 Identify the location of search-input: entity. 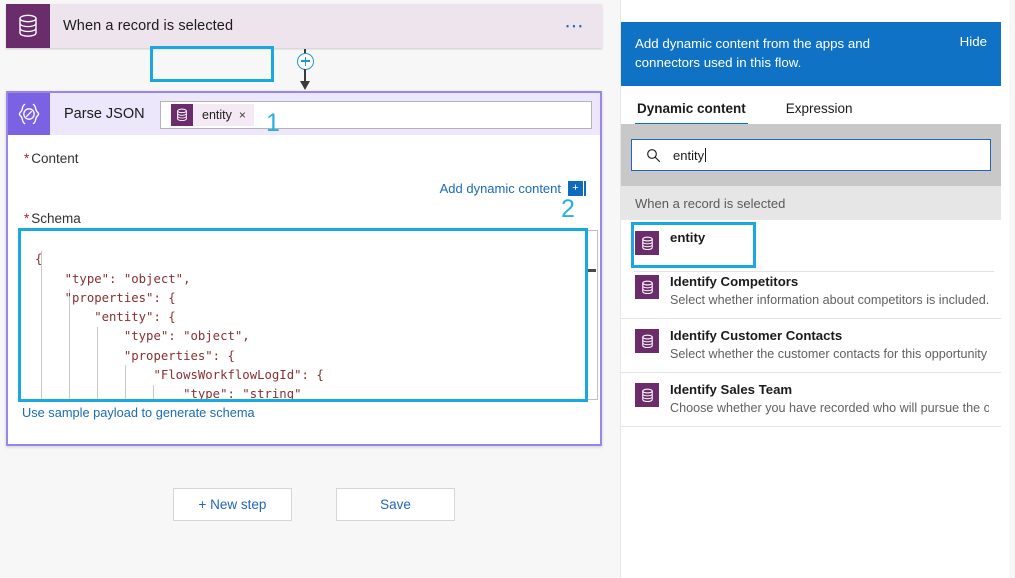
(811, 155).